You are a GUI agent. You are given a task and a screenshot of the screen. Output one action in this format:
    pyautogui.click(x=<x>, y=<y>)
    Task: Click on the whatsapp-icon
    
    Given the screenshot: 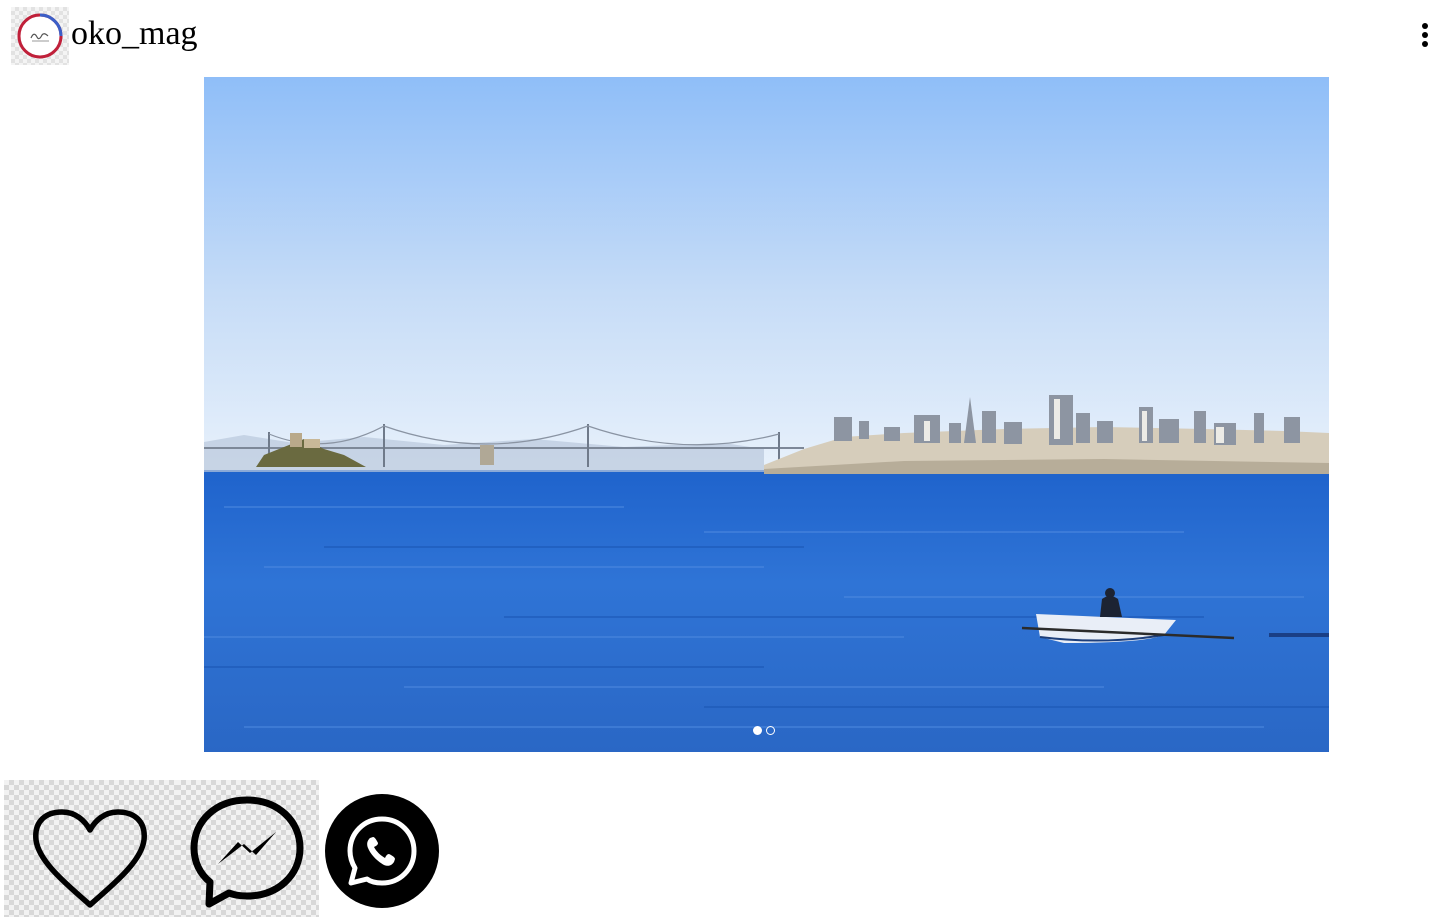 What is the action you would take?
    pyautogui.click(x=382, y=851)
    